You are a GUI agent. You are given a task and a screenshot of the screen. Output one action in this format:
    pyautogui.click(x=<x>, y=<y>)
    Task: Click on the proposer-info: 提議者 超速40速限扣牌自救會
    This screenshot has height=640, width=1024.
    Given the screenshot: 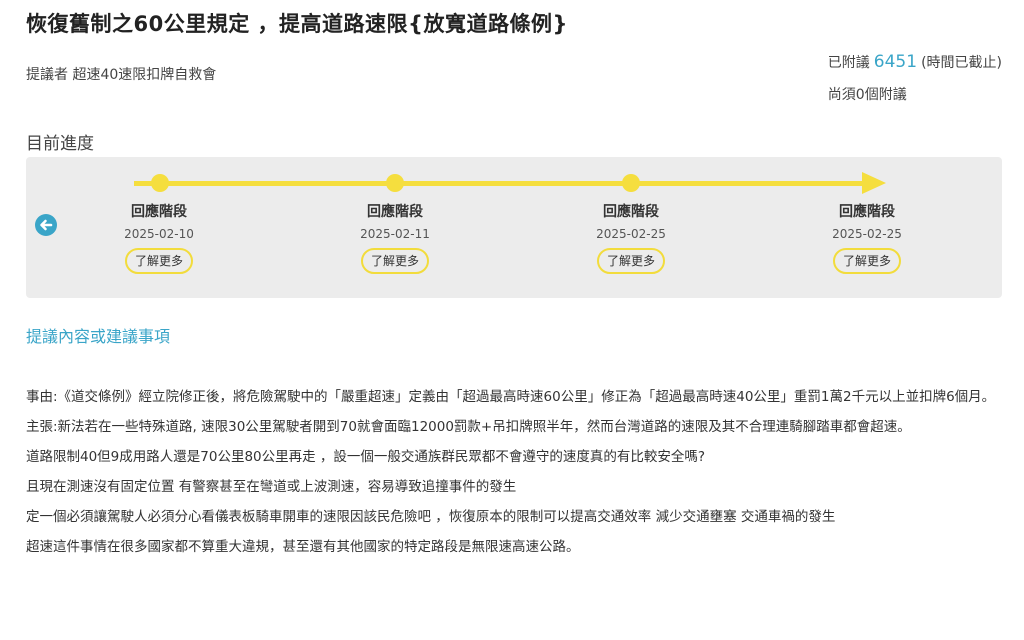 What is the action you would take?
    pyautogui.click(x=121, y=74)
    